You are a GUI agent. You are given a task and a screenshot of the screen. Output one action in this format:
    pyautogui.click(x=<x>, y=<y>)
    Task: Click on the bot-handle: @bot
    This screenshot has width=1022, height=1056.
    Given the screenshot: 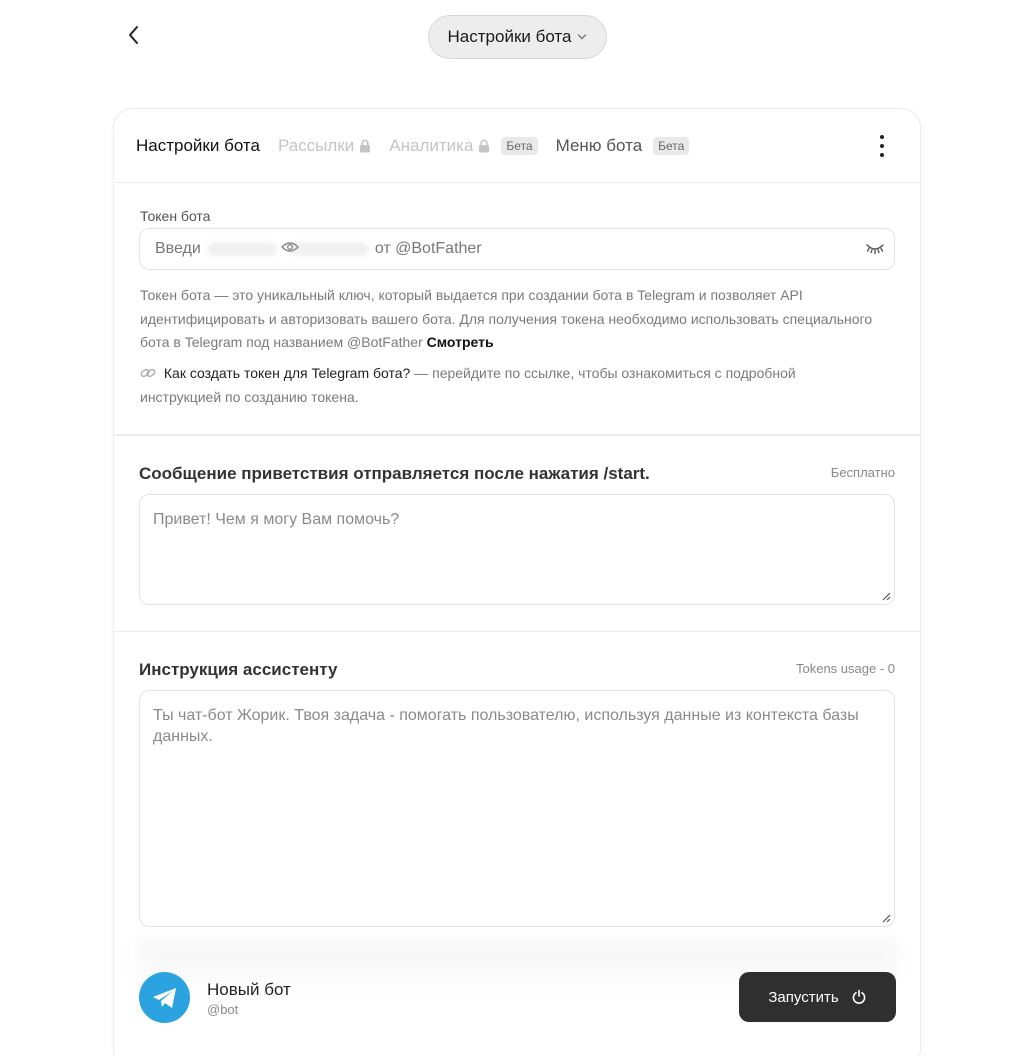 What is the action you would take?
    pyautogui.click(x=223, y=1009)
    